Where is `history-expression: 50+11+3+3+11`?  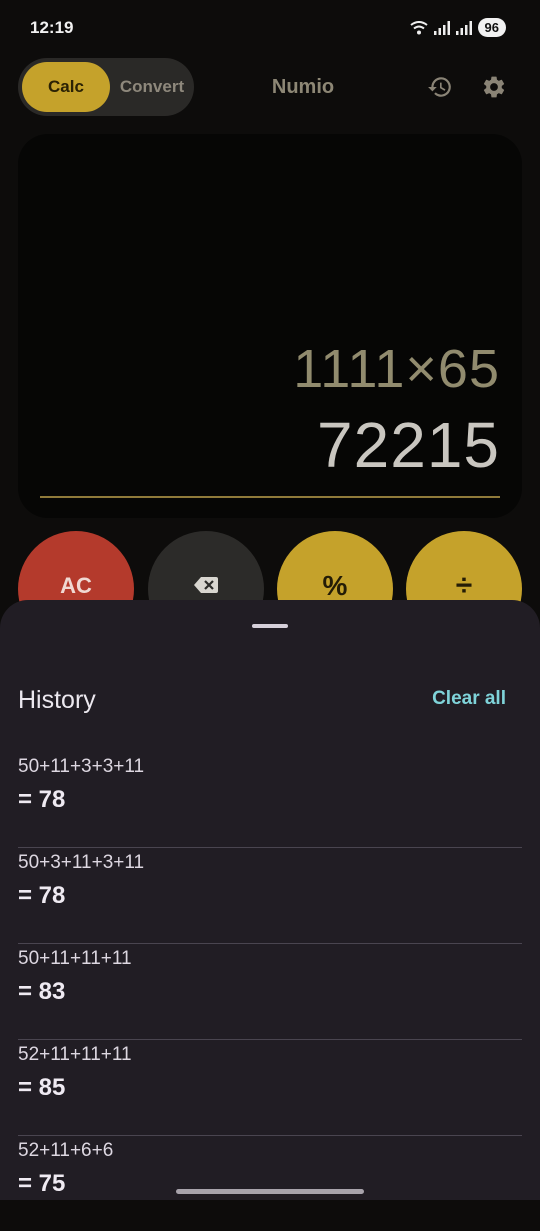
history-expression: 50+11+3+3+11 is located at coordinates (81, 766).